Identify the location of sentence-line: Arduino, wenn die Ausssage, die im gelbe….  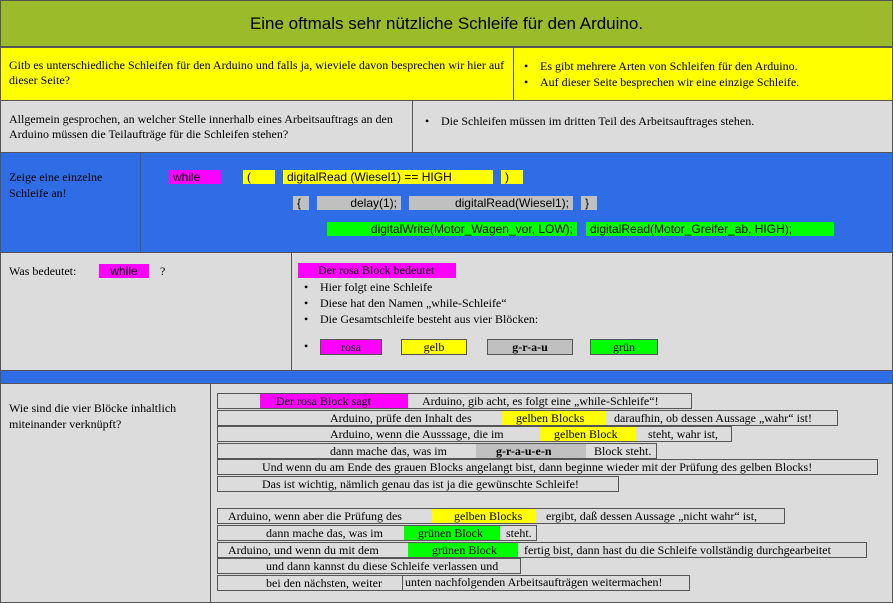
(474, 434).